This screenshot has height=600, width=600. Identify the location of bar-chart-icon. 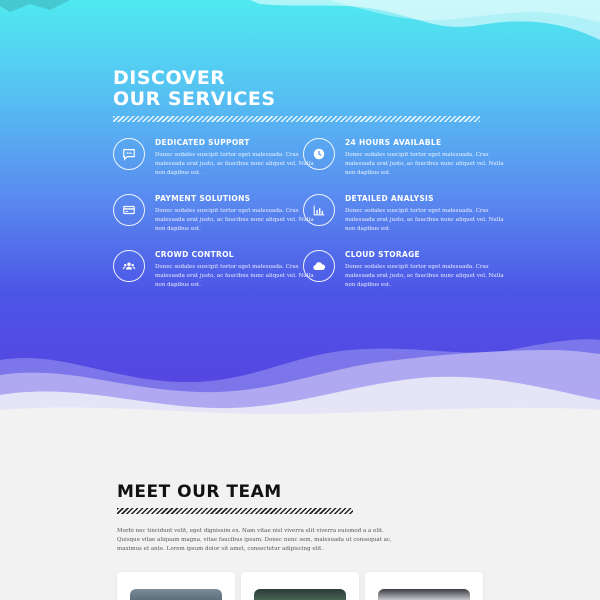
(319, 210).